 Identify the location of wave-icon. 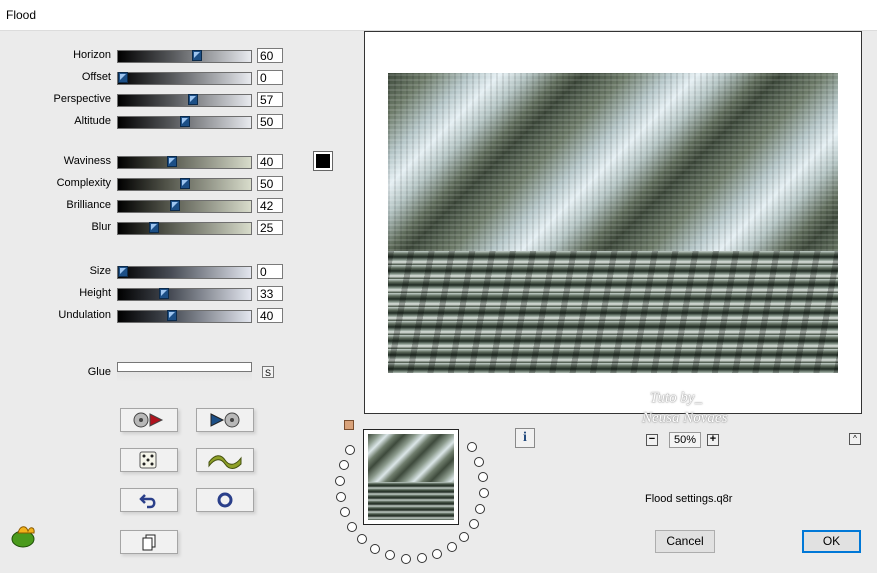
(225, 462).